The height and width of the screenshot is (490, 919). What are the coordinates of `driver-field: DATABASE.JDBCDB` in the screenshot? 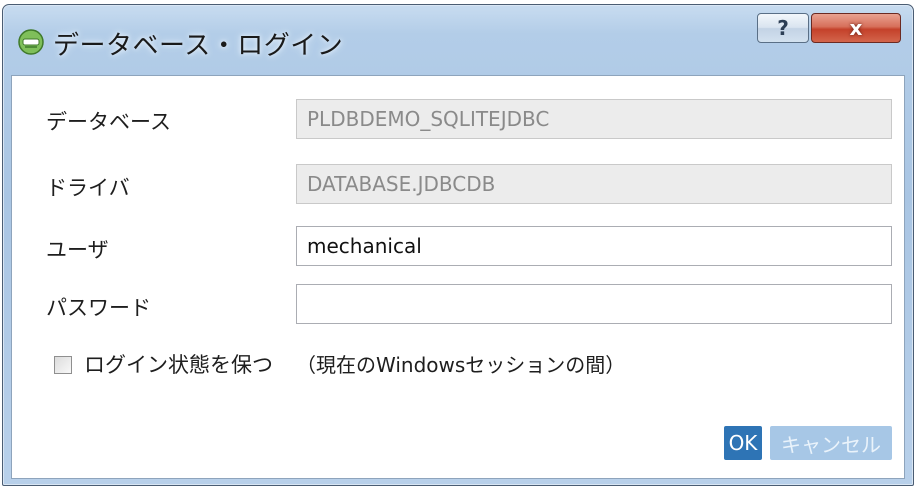 It's located at (594, 184).